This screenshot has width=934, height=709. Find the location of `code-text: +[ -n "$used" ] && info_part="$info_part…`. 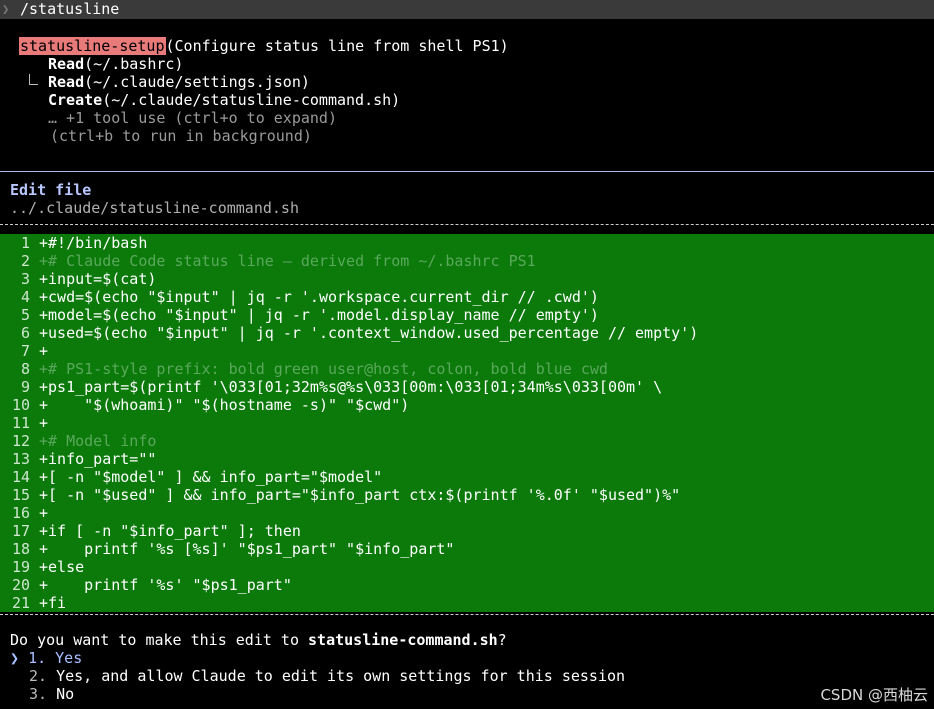

code-text: +[ -n "$used" ] && info_part="$info_part… is located at coordinates (360, 495).